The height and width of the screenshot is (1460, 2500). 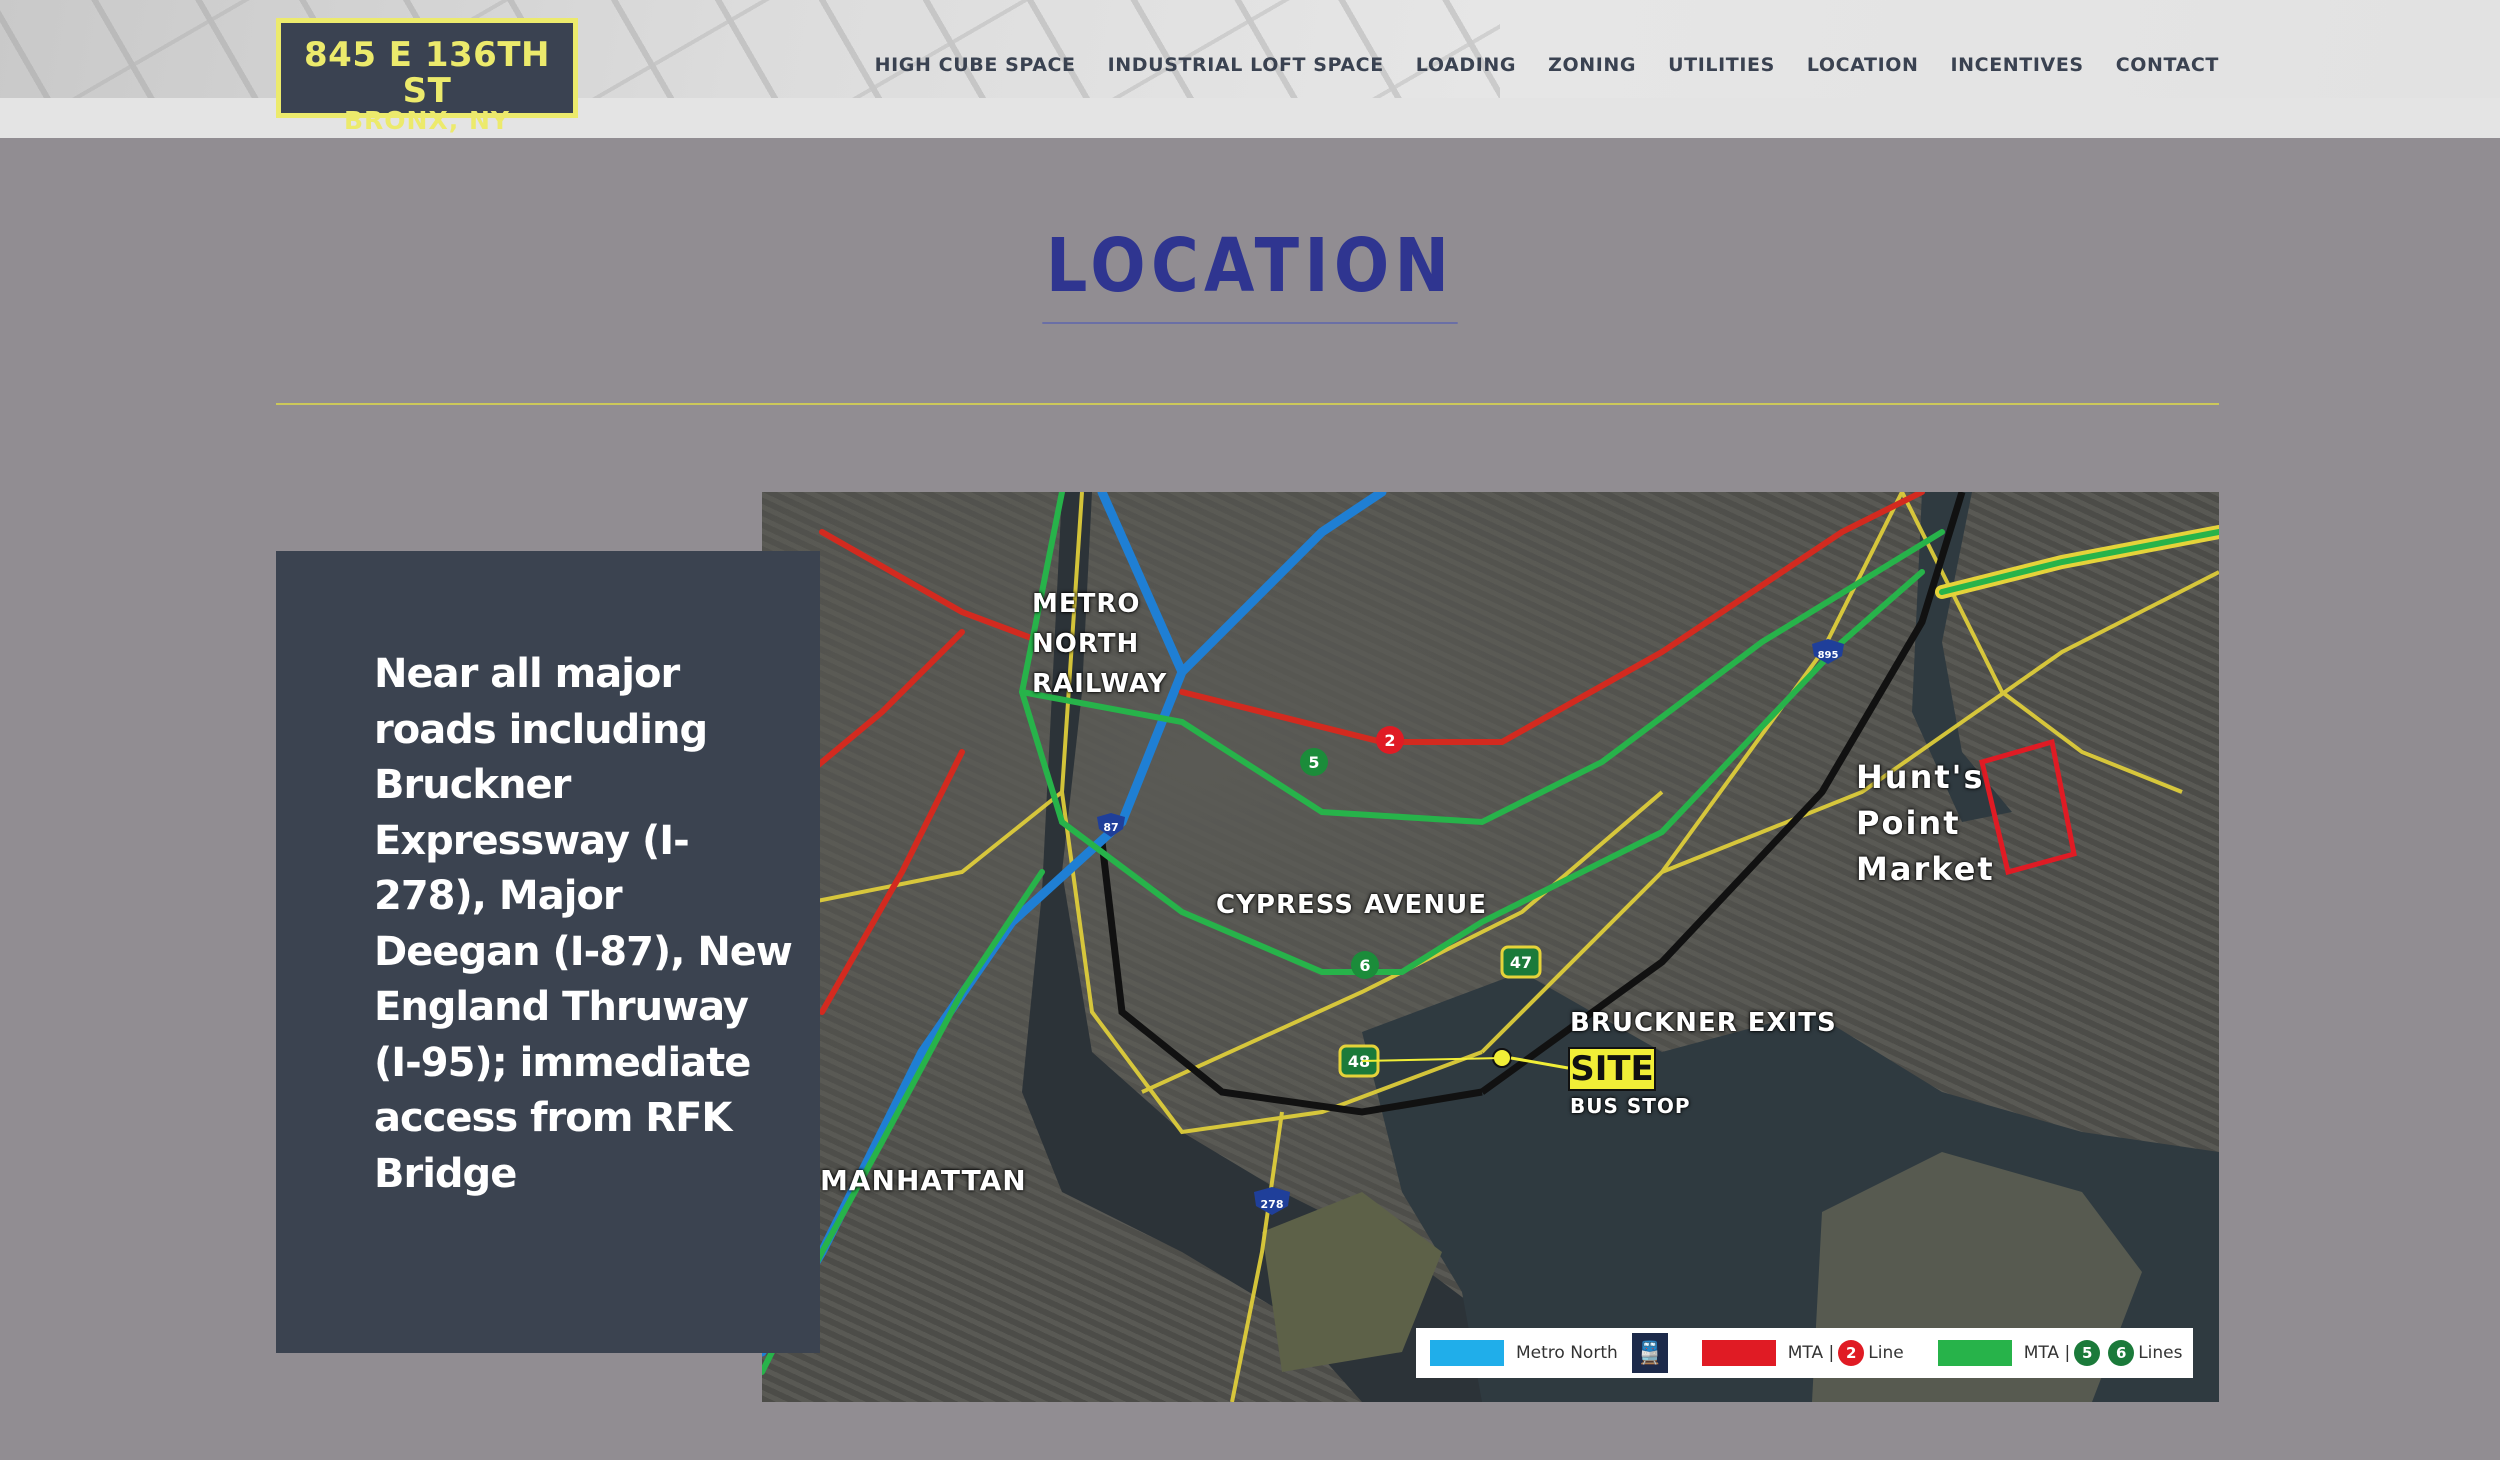 What do you see at coordinates (1612, 1069) in the screenshot?
I see `site-marker: SITE` at bounding box center [1612, 1069].